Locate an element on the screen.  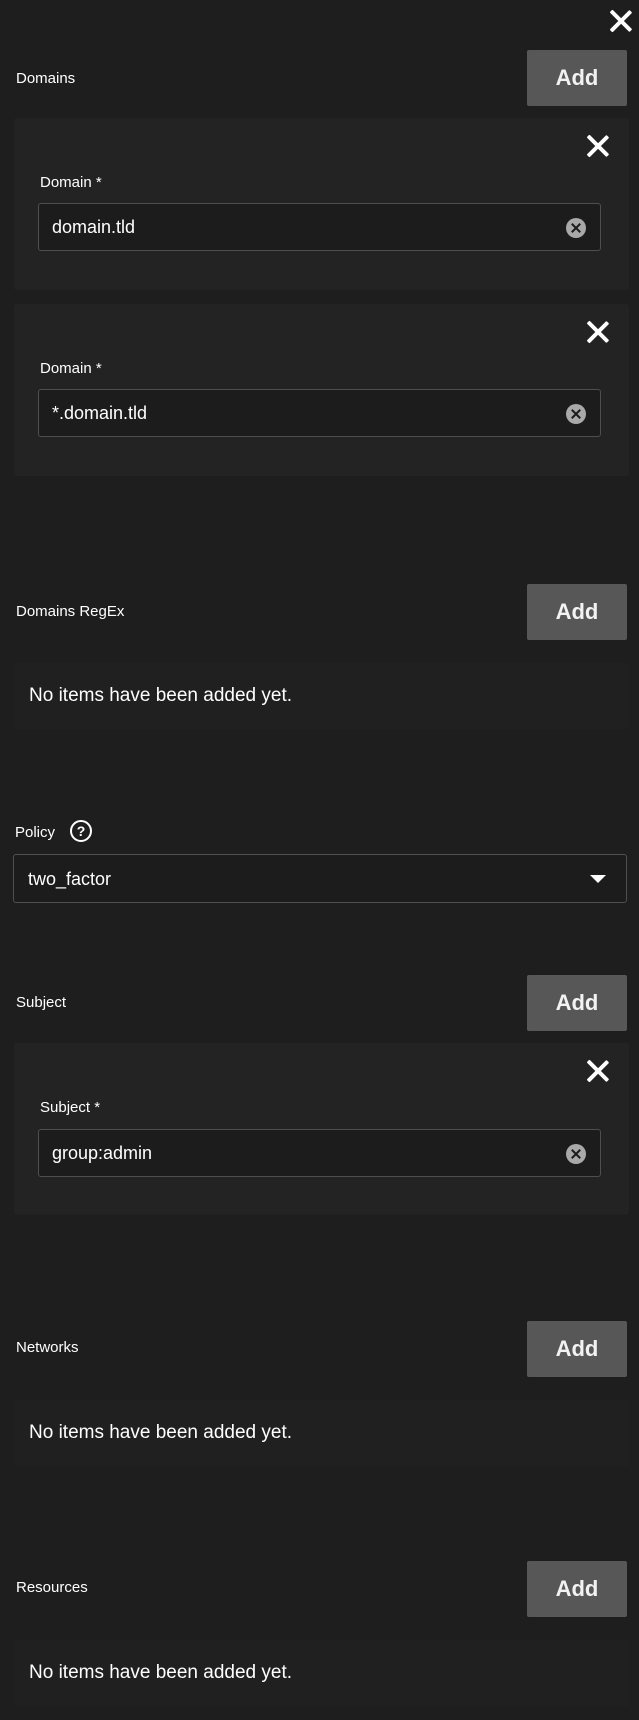
help-icon: ? is located at coordinates (81, 831).